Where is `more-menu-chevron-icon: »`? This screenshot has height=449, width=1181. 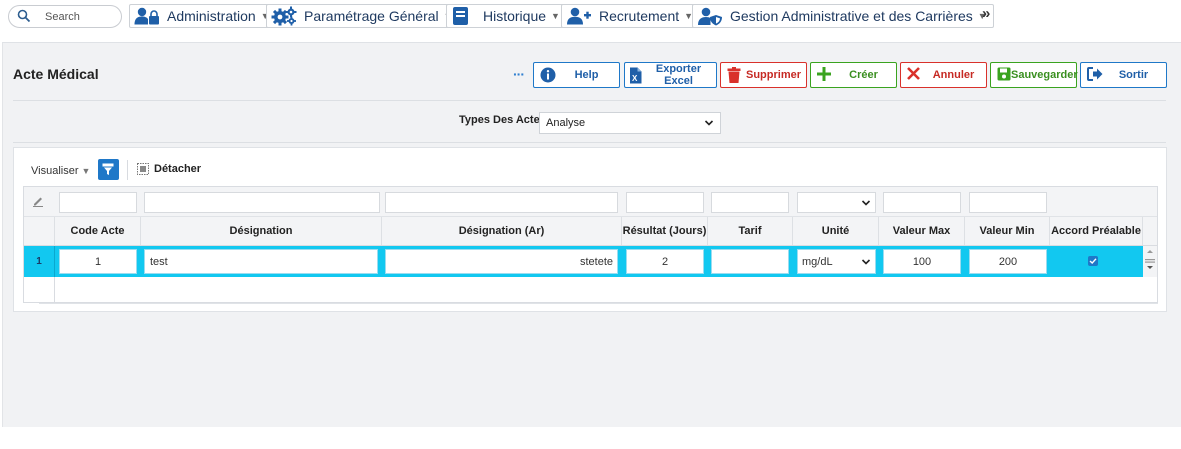 more-menu-chevron-icon: » is located at coordinates (986, 13).